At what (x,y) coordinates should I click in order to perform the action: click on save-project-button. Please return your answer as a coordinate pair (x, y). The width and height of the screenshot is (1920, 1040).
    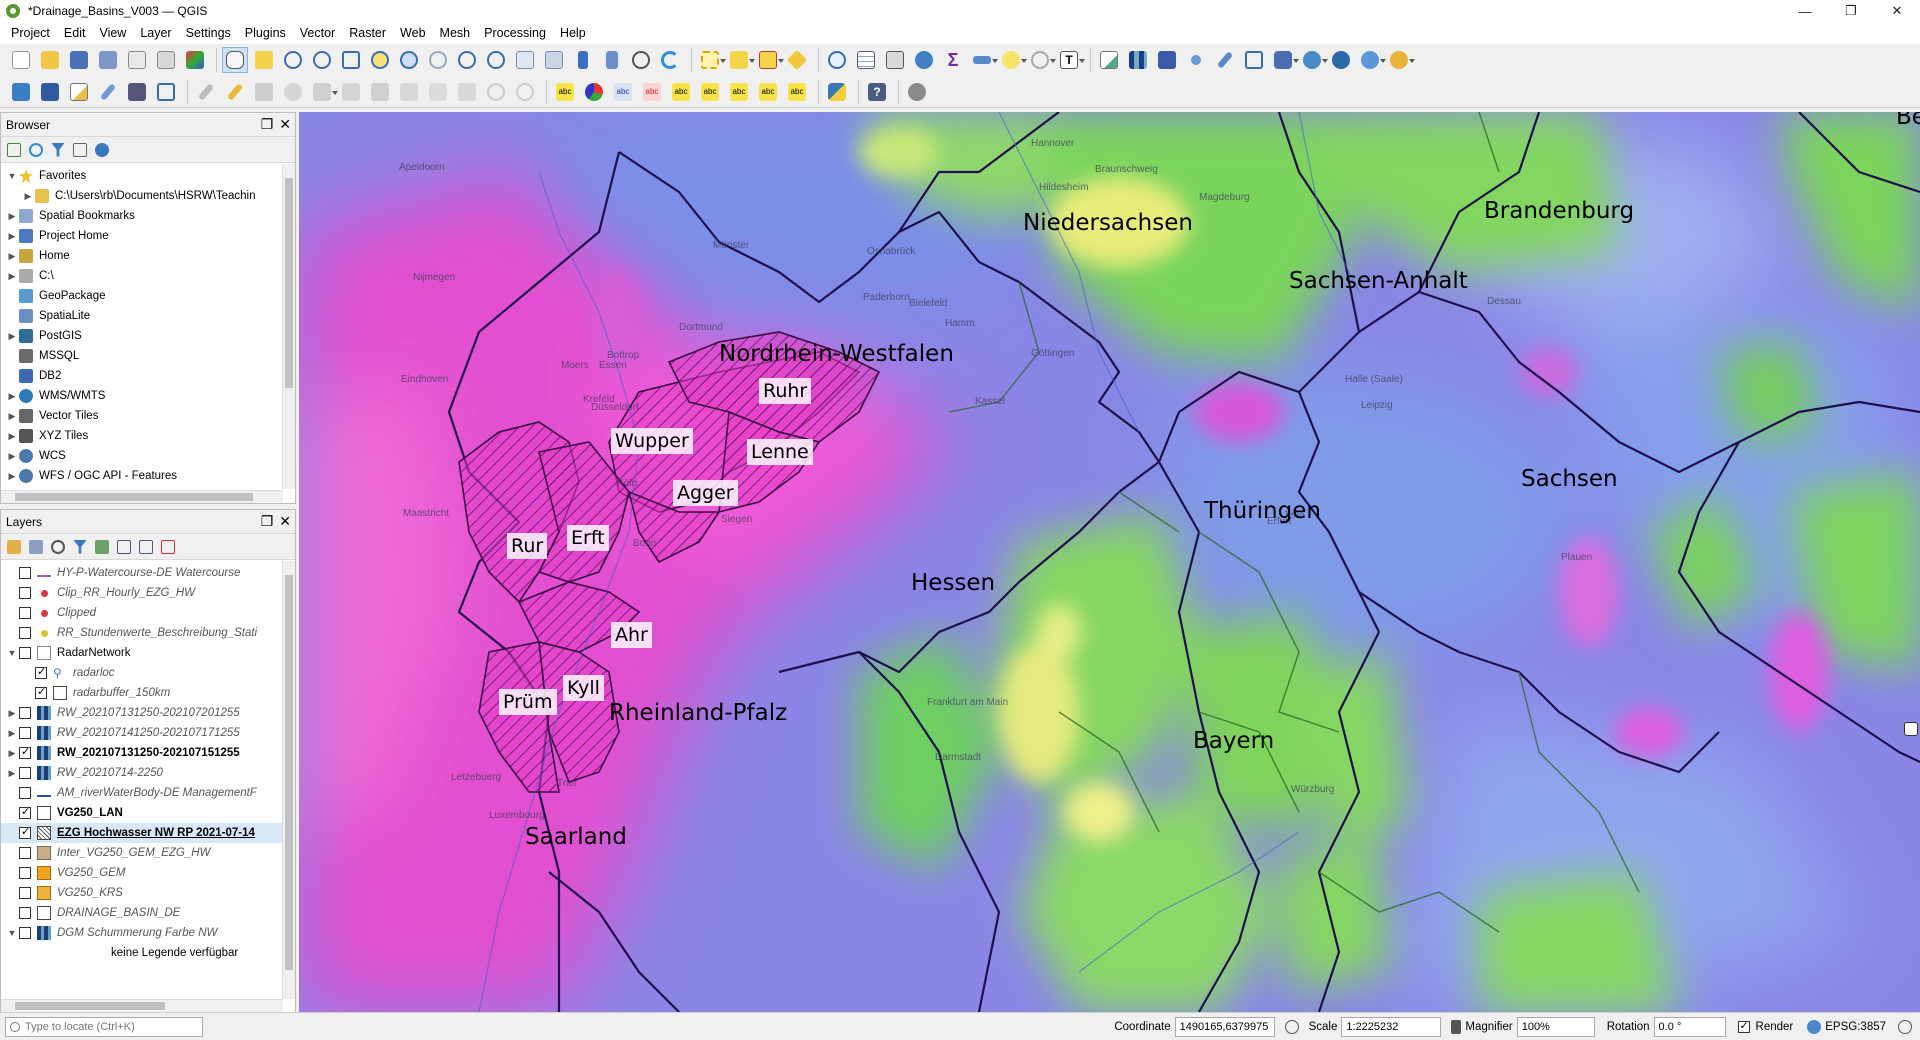
    Looking at the image, I should click on (79, 60).